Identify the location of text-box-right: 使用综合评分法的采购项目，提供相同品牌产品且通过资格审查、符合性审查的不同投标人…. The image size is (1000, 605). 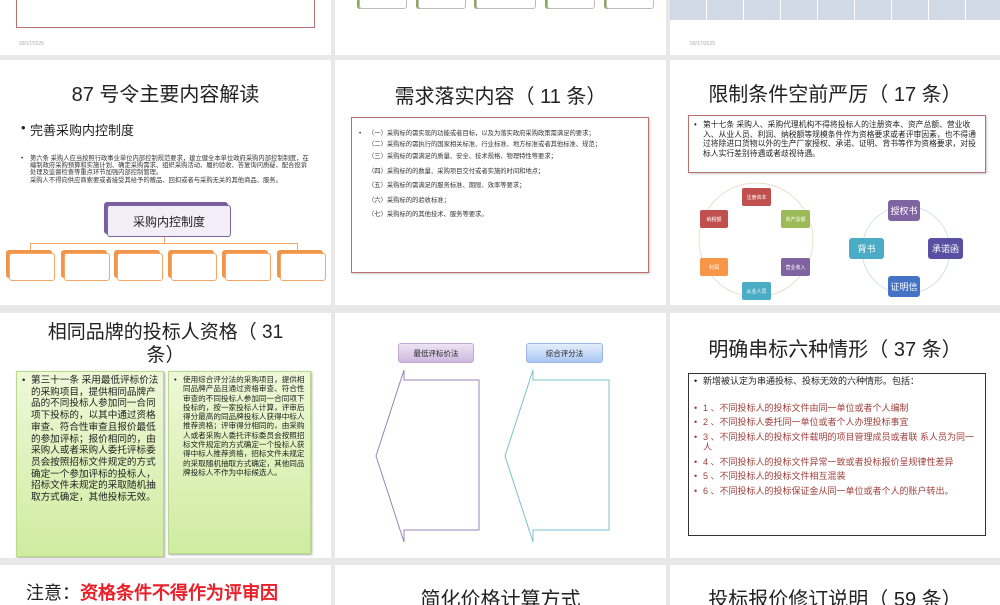
(239, 462).